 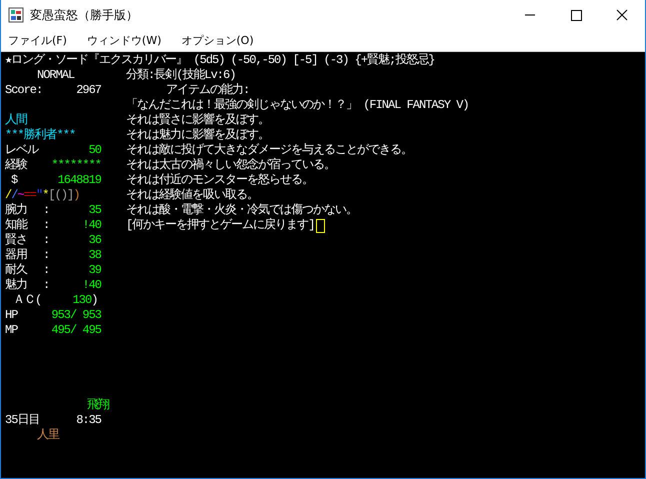 What do you see at coordinates (48, 435) in the screenshot?
I see `location-text: 人里` at bounding box center [48, 435].